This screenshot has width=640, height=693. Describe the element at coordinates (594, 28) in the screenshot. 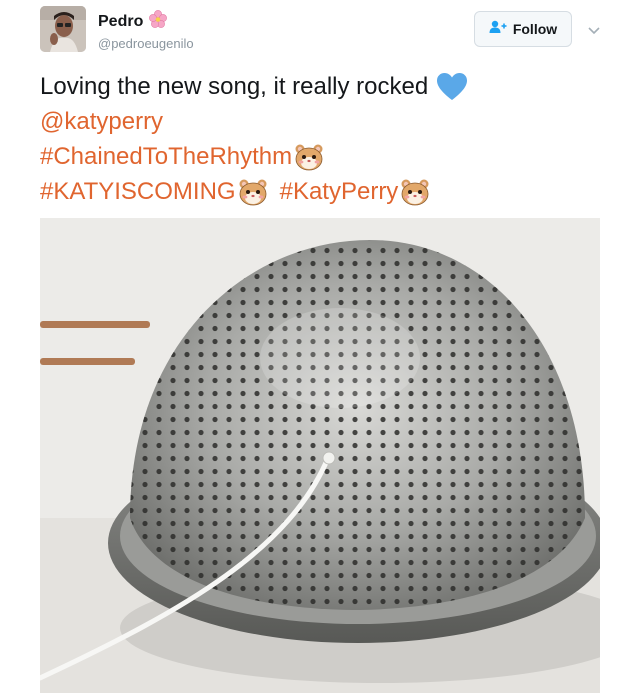

I see `chevron-down-icon` at that location.